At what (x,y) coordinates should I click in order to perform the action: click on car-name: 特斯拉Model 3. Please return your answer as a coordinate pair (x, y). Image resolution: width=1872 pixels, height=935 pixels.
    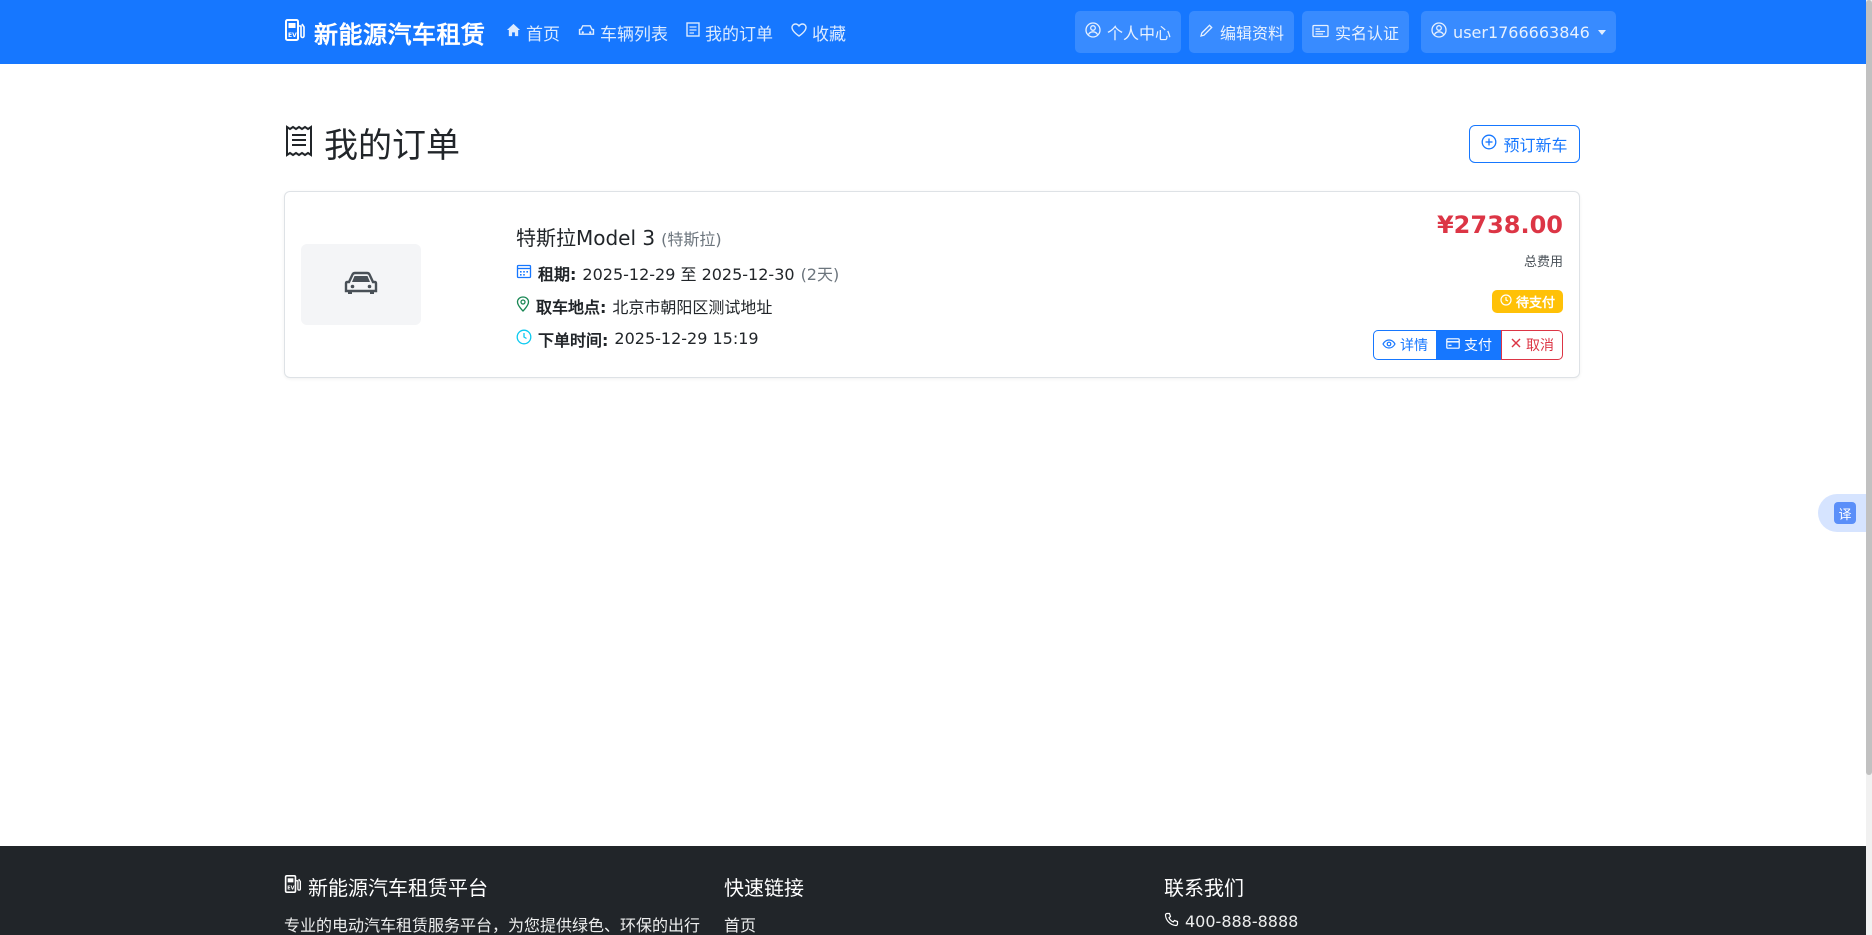
    Looking at the image, I should click on (586, 238).